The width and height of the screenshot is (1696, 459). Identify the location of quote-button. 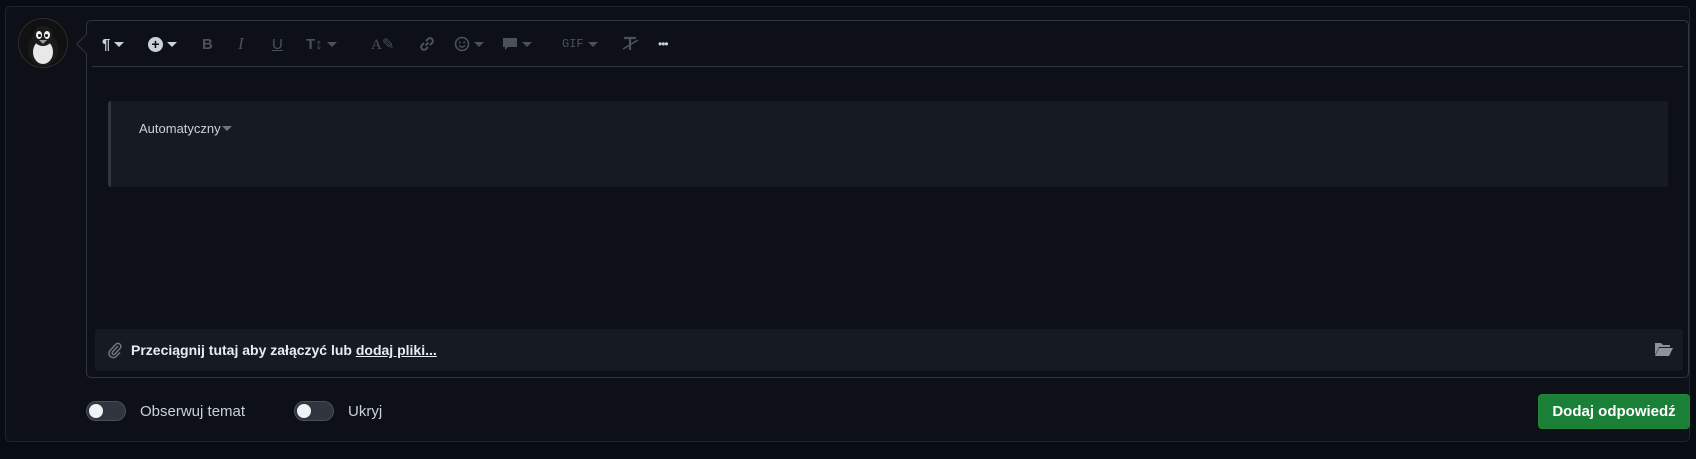
(517, 44).